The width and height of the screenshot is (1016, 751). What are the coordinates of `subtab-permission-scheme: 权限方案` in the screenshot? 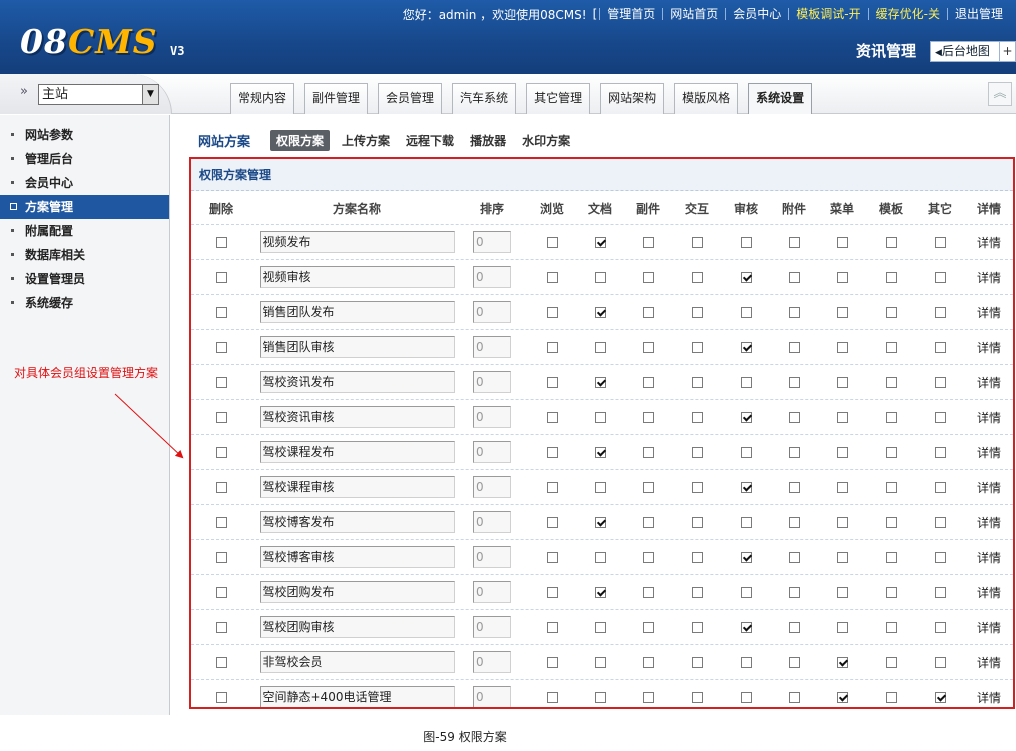 It's located at (300, 140).